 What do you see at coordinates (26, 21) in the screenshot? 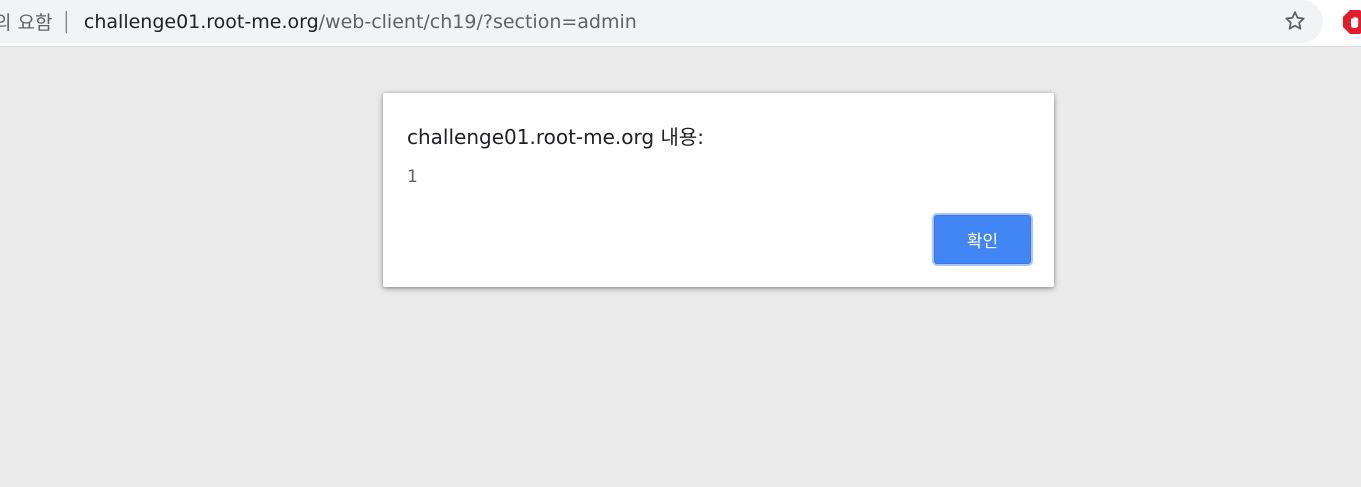
I see `security-indicator: 의 요함` at bounding box center [26, 21].